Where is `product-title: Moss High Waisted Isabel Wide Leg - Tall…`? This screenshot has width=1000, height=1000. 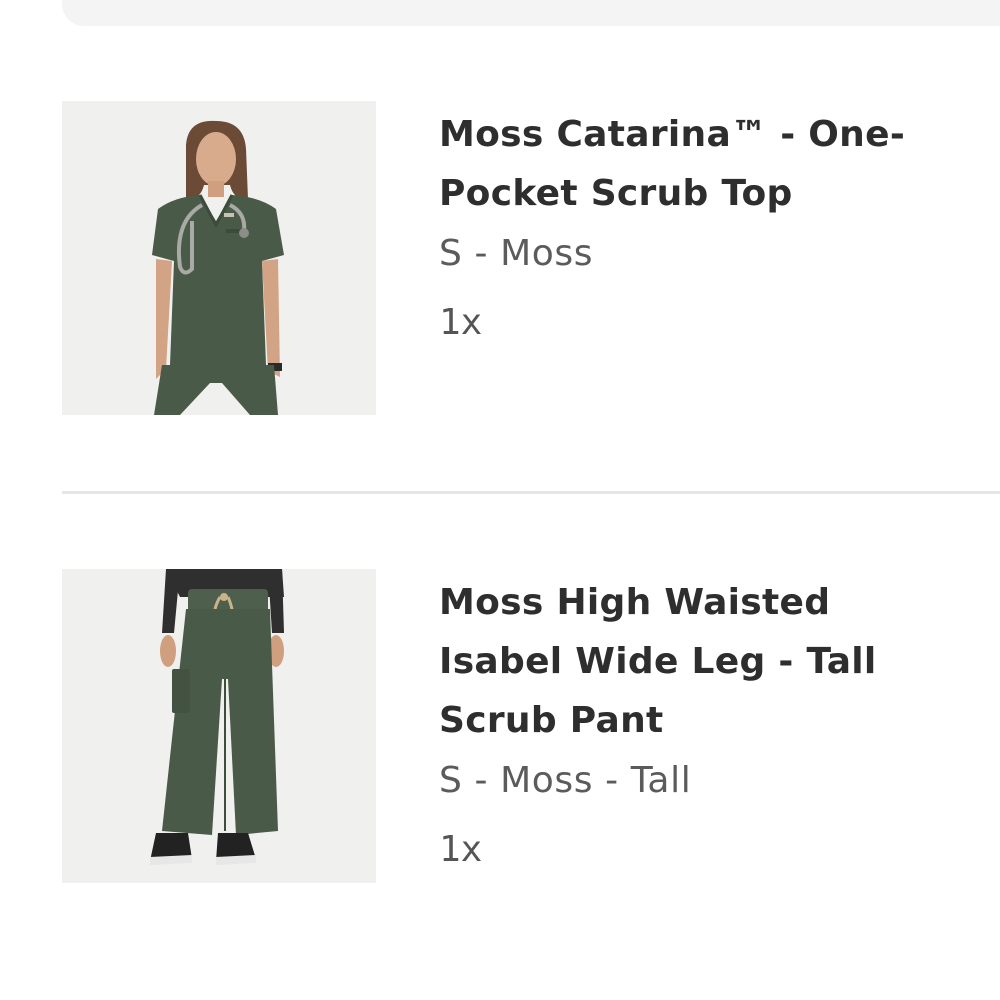 product-title: Moss High Waisted Isabel Wide Leg - Tall… is located at coordinates (699, 661).